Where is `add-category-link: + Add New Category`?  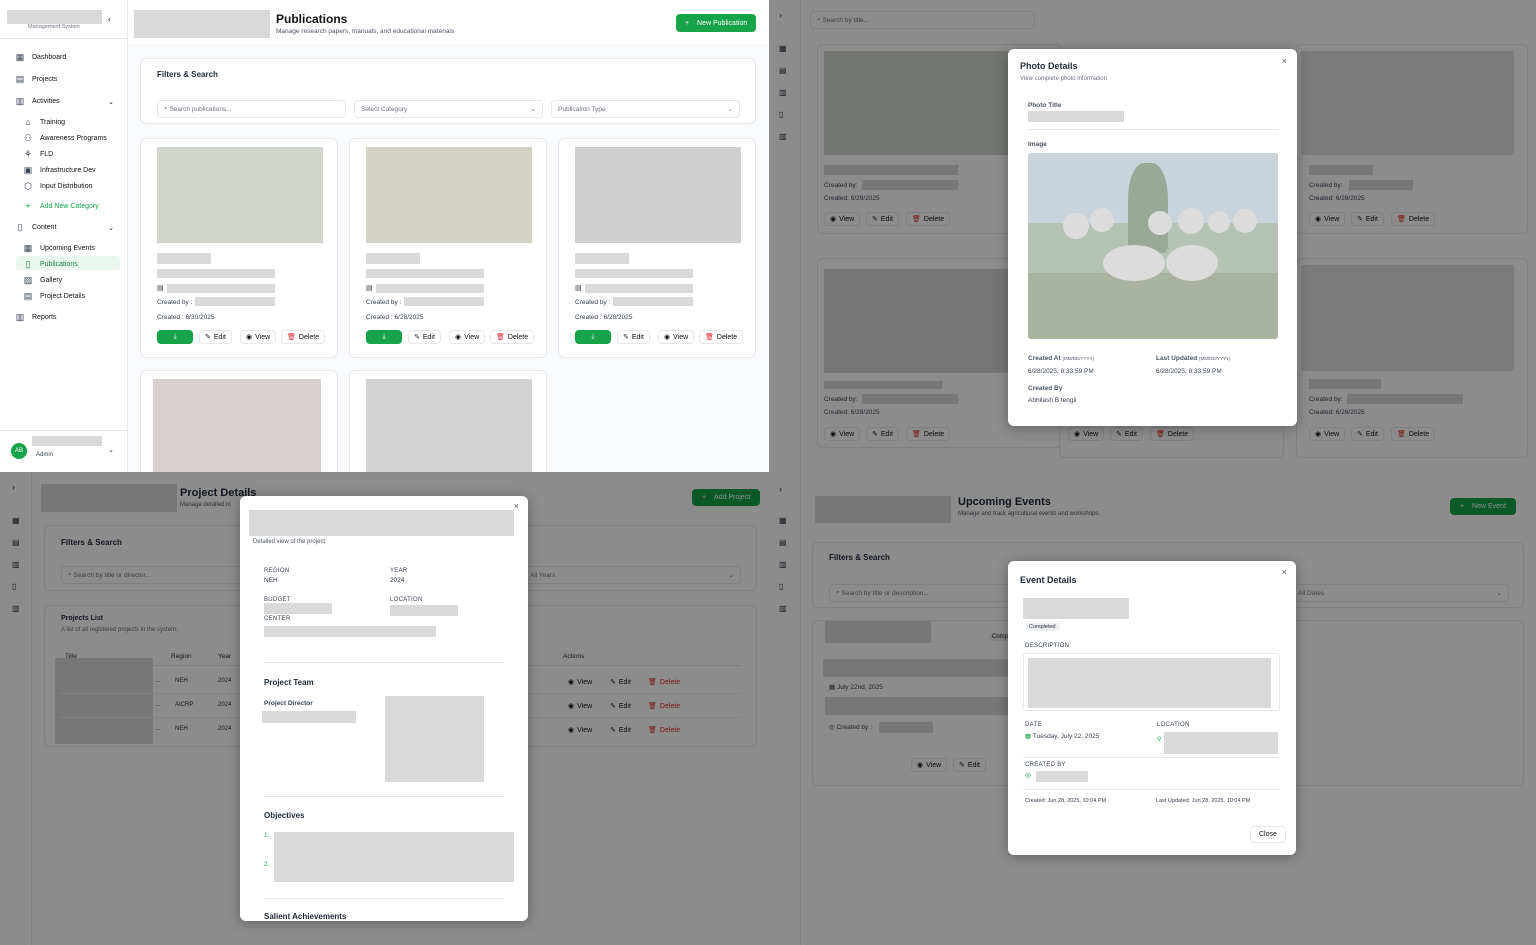 add-category-link: + Add New Category is located at coordinates (60, 206).